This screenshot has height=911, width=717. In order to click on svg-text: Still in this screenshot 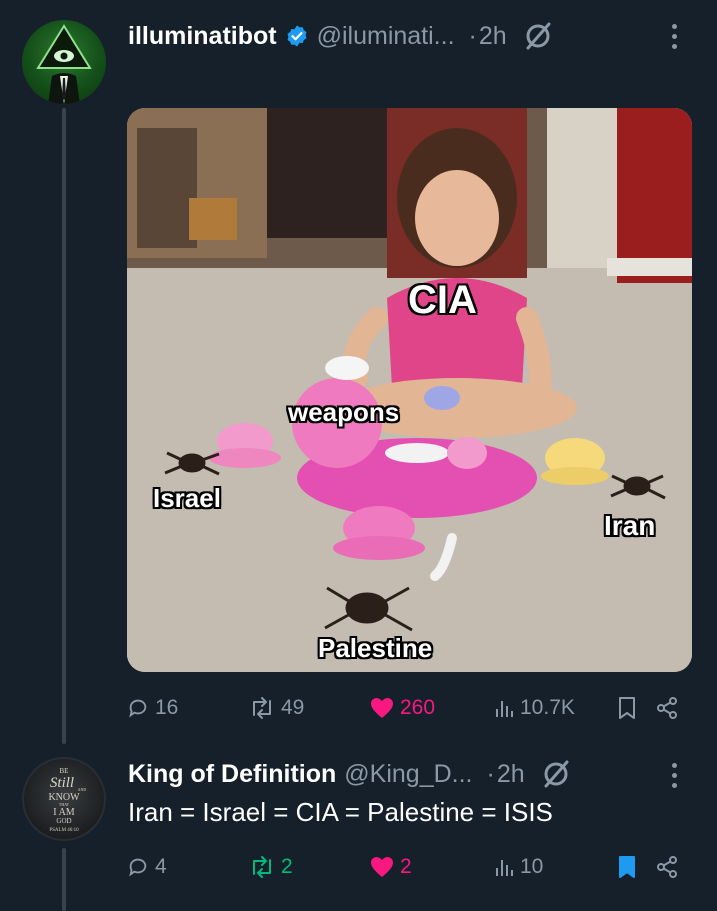, I will do `click(62, 783)`.